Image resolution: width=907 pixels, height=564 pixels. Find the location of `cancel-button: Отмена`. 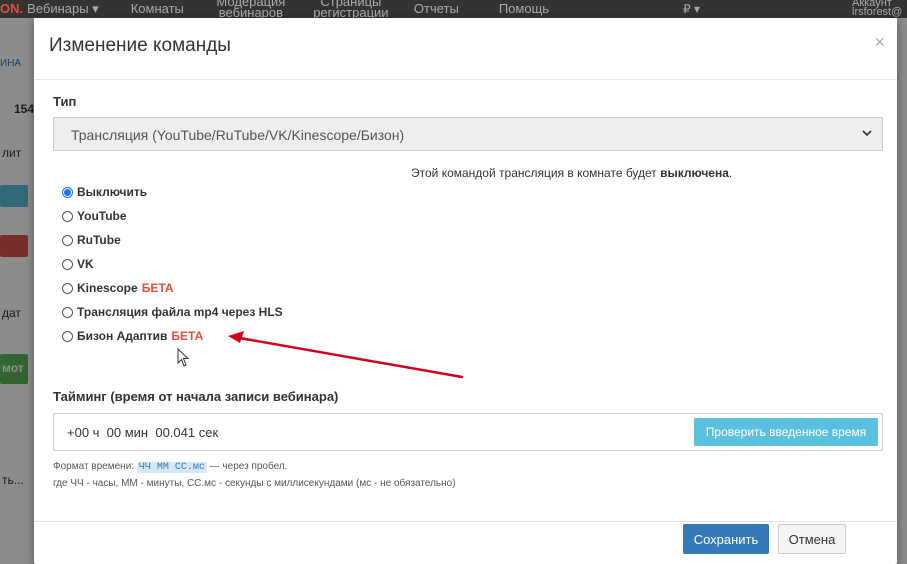

cancel-button: Отмена is located at coordinates (812, 539).